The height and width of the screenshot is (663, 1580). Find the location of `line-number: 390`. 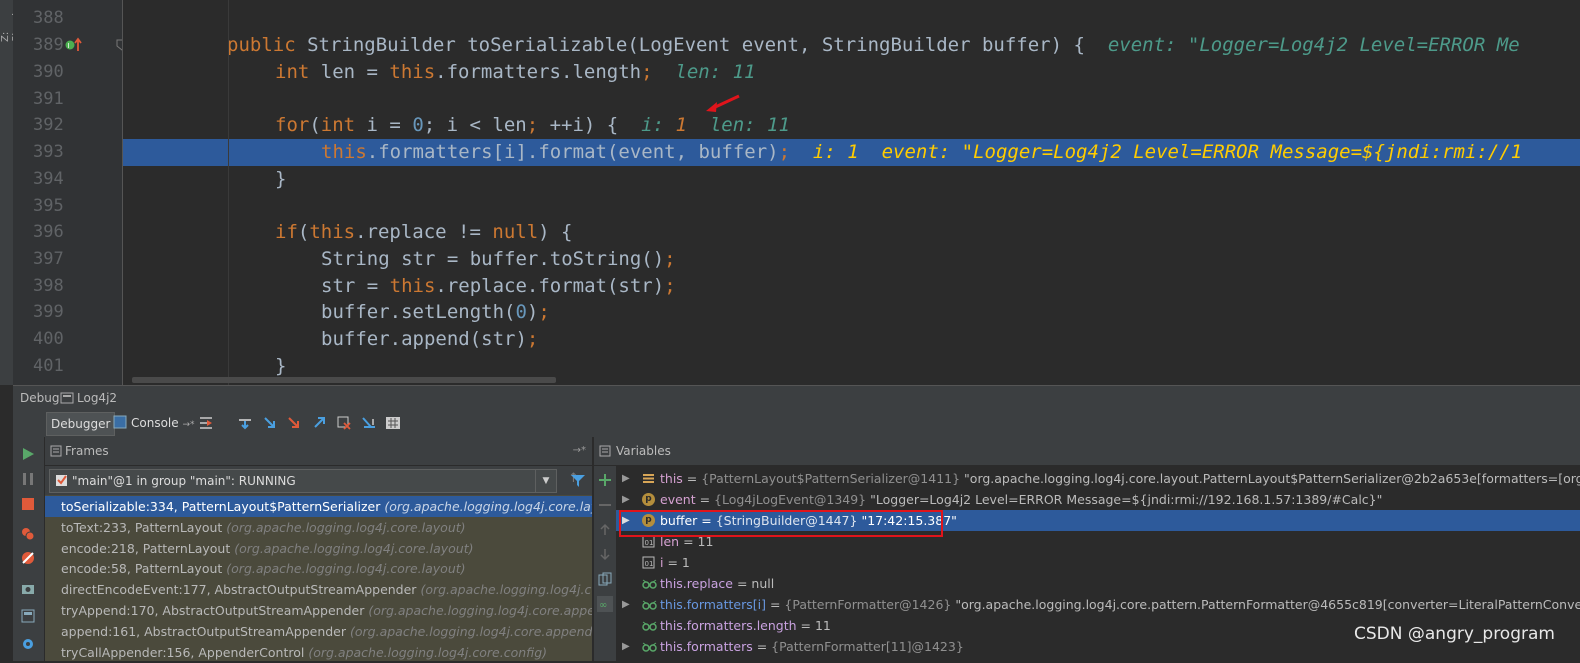

line-number: 390 is located at coordinates (48, 72).